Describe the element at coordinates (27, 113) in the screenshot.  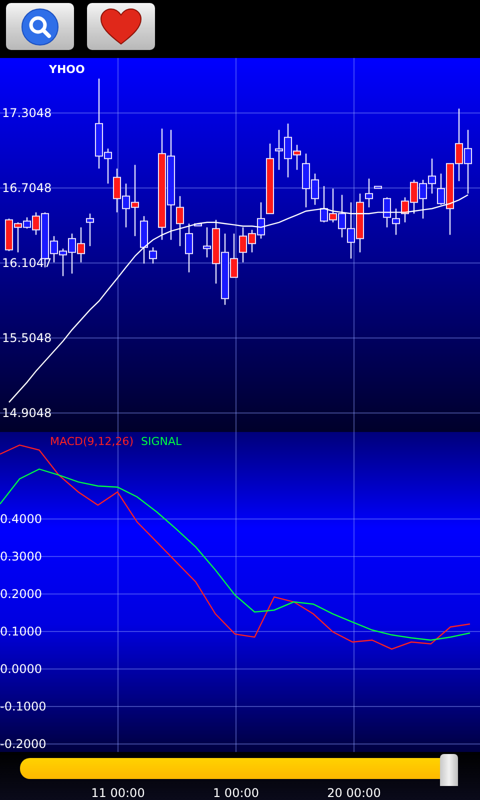
I see `axis-label: 17.3048` at that location.